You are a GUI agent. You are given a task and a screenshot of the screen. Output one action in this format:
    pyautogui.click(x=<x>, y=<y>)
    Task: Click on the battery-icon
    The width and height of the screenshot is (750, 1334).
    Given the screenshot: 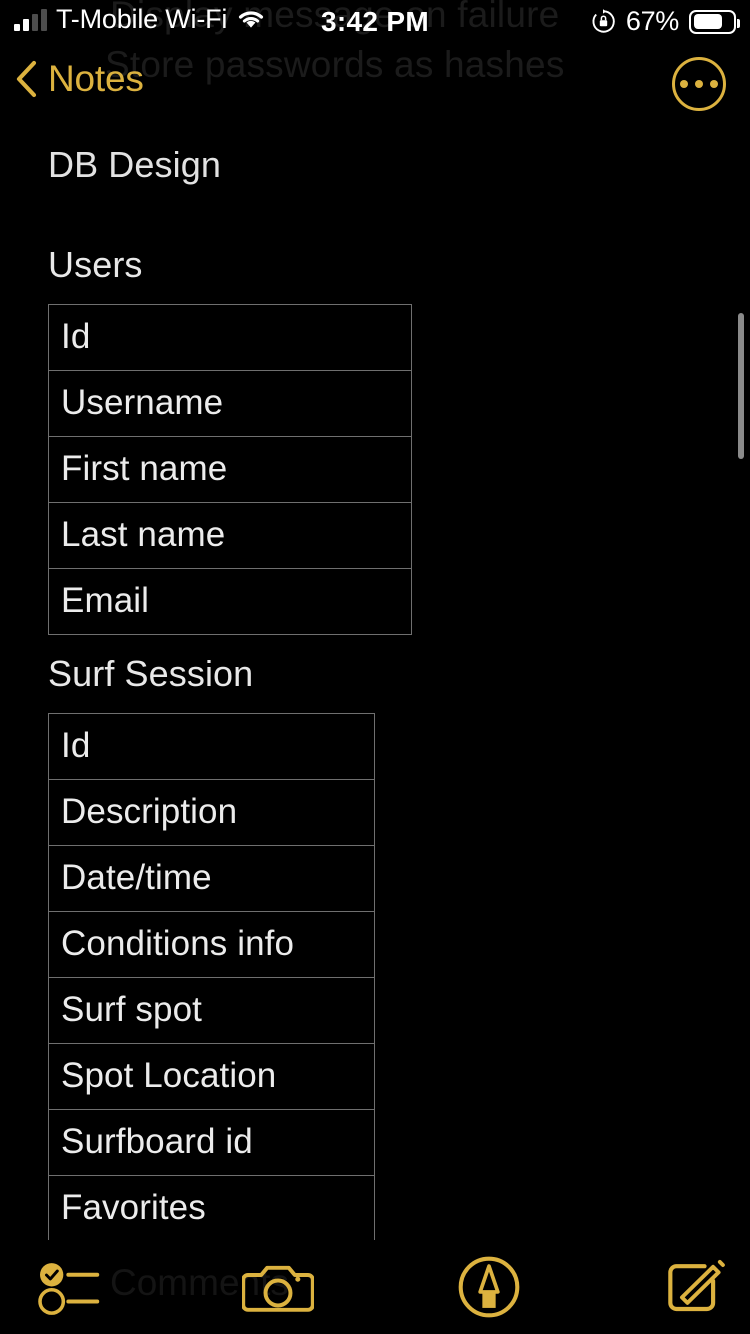 What is the action you would take?
    pyautogui.click(x=714, y=21)
    